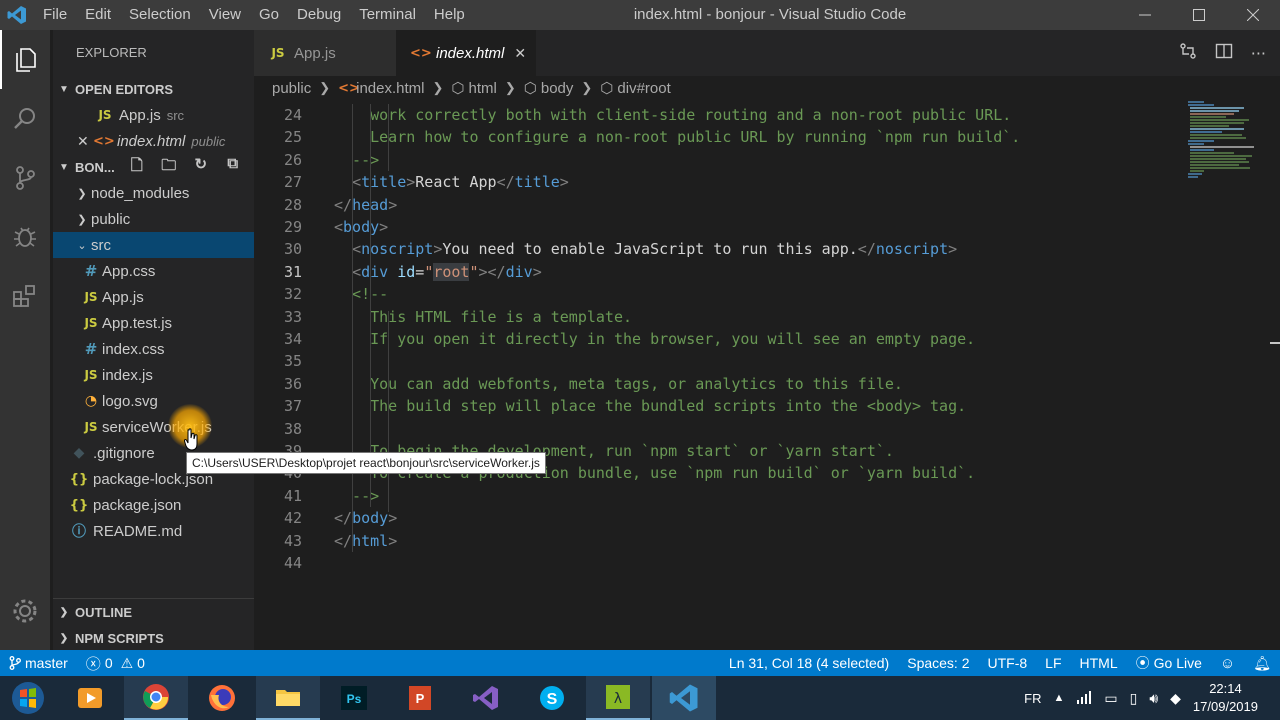 This screenshot has width=1280, height=720. Describe the element at coordinates (1224, 53) in the screenshot. I see `split-editor-icon` at that location.